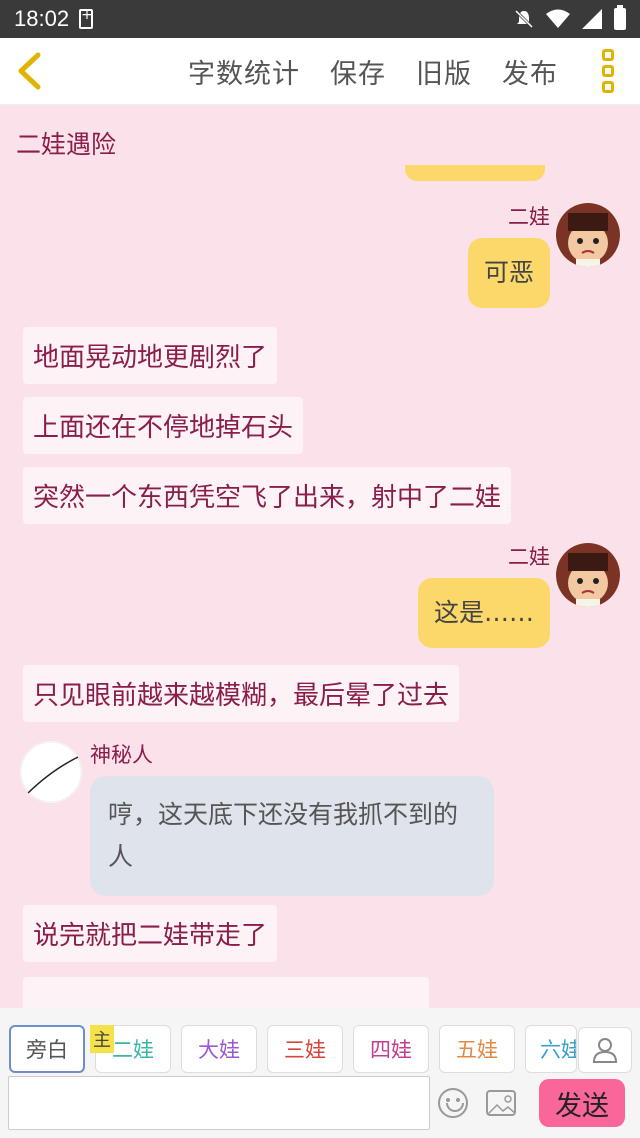  I want to click on character-siwa-button: 四娃, so click(391, 1049).